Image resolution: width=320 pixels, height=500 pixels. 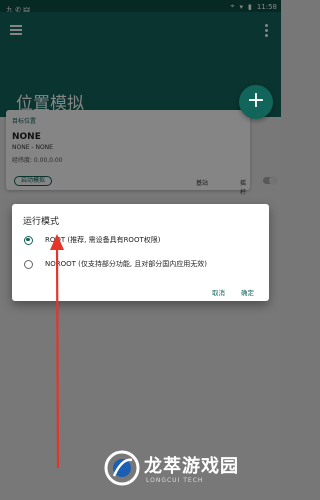 What do you see at coordinates (122, 468) in the screenshot?
I see `watermark-logo-icon` at bounding box center [122, 468].